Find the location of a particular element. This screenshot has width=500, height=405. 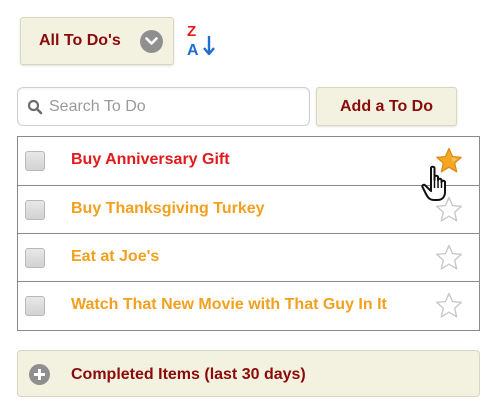

chevron-down-icon is located at coordinates (151, 41).